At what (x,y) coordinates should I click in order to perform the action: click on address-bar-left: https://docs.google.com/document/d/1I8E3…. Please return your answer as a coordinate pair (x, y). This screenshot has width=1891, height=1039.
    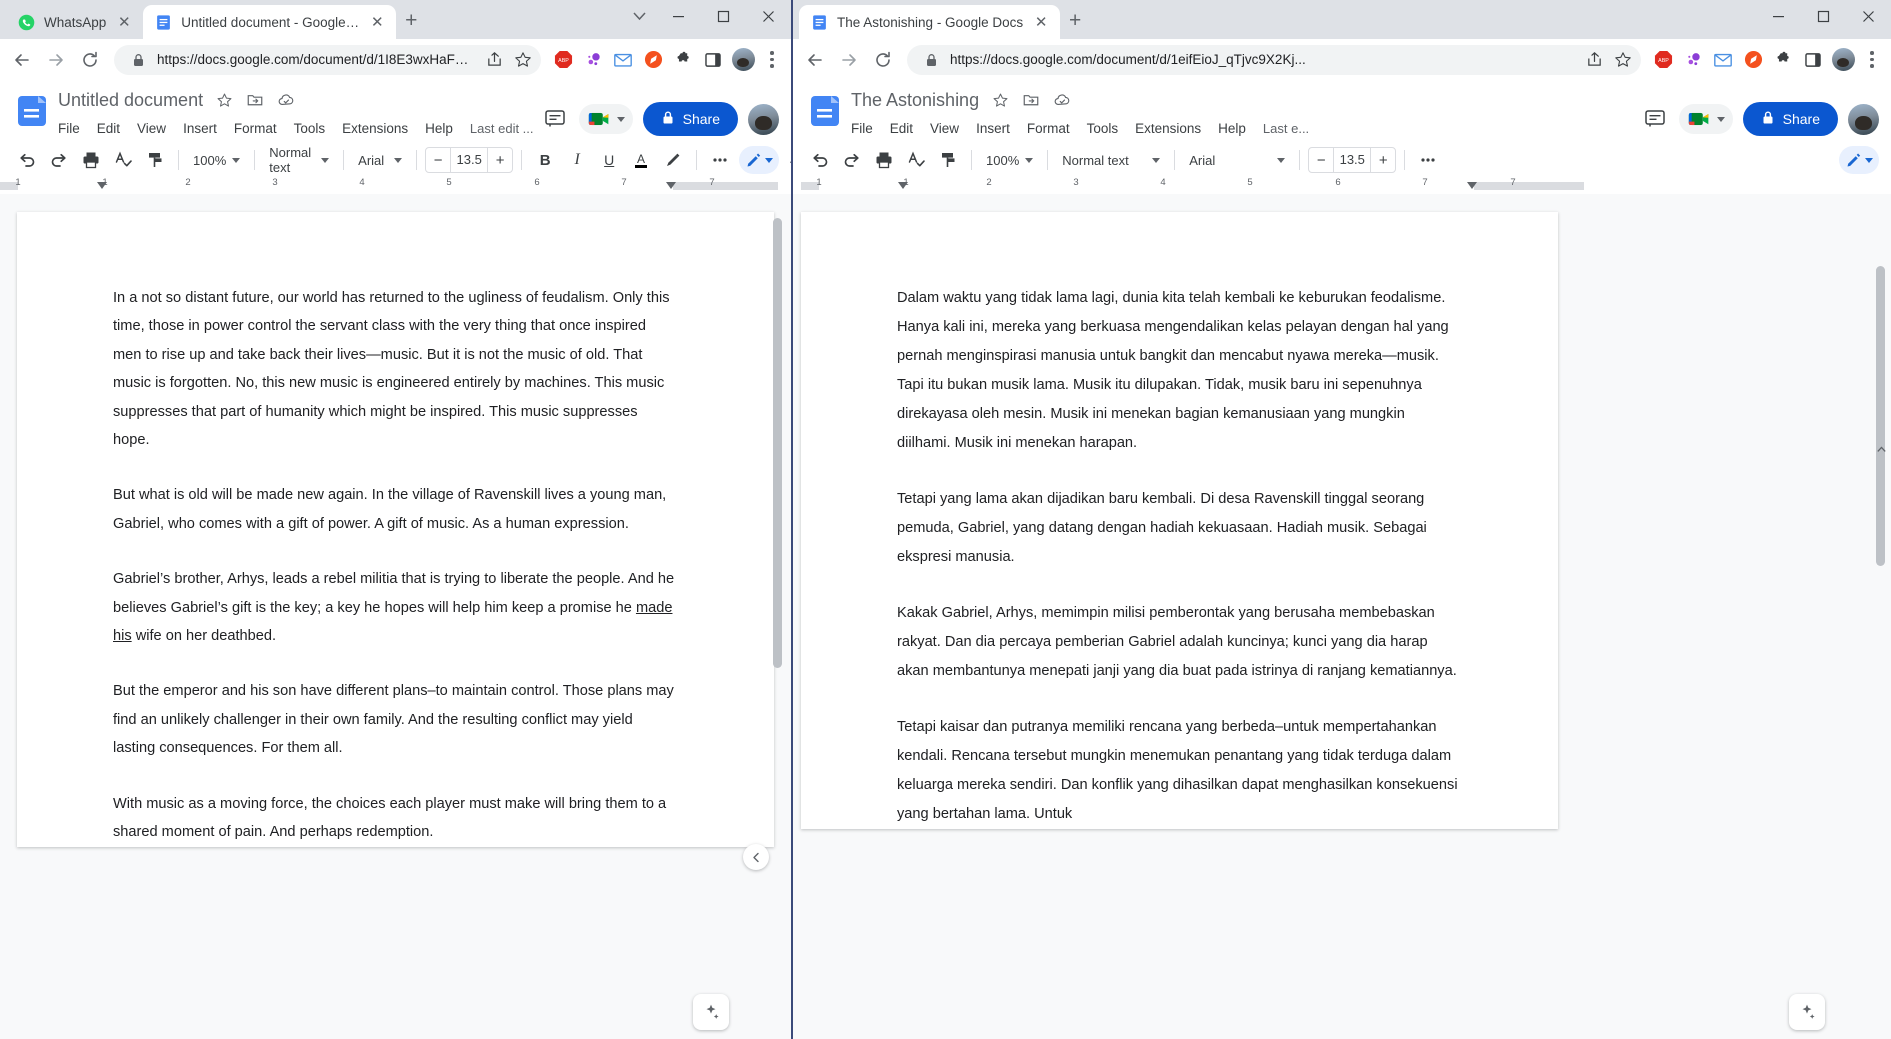
    Looking at the image, I should click on (327, 59).